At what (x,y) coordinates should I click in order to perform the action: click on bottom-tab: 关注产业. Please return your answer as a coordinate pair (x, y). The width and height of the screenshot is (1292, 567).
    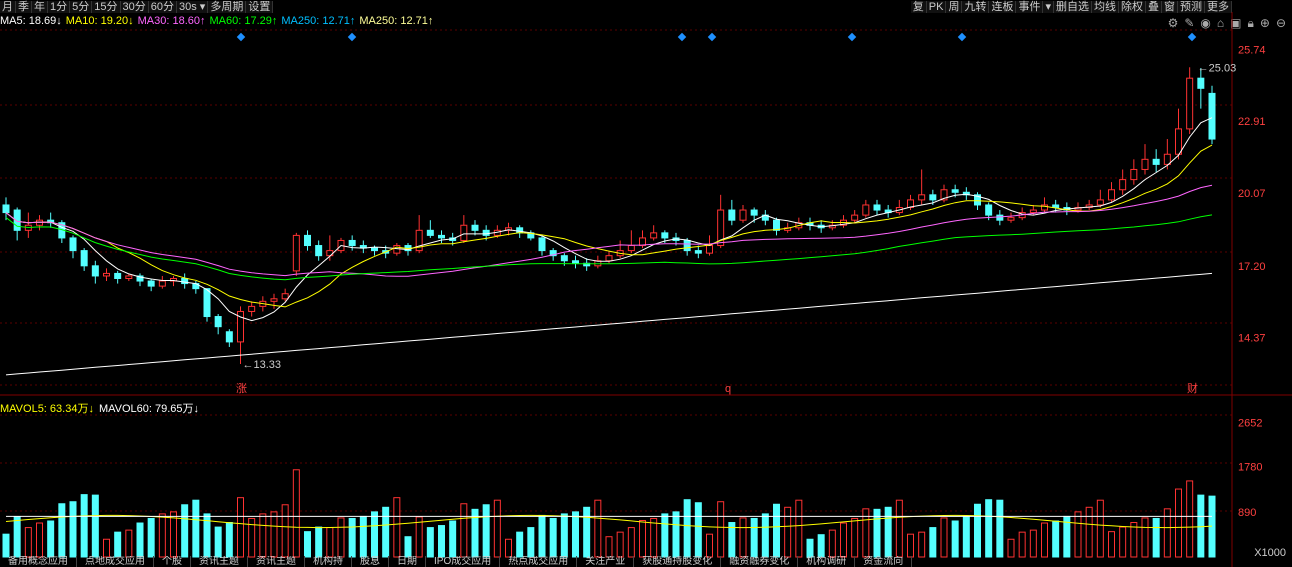
    Looking at the image, I should click on (606, 561).